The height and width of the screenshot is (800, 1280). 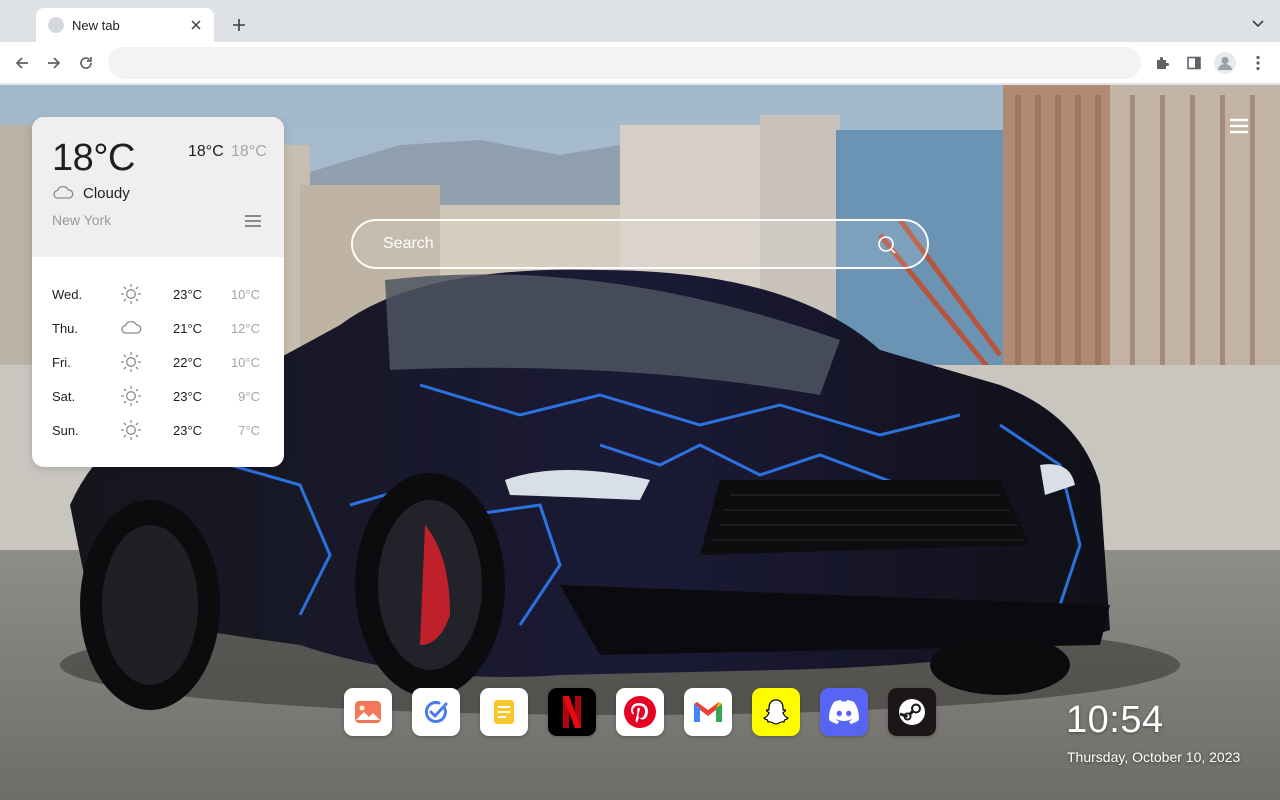 What do you see at coordinates (249, 151) in the screenshot?
I see `today-low: 18°C` at bounding box center [249, 151].